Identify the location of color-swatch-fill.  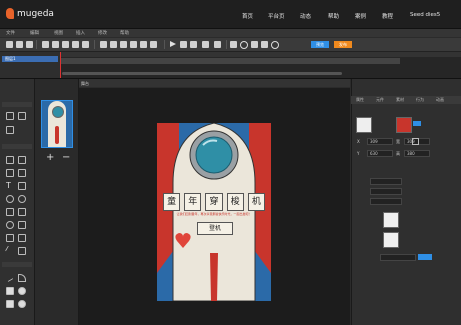
(391, 220).